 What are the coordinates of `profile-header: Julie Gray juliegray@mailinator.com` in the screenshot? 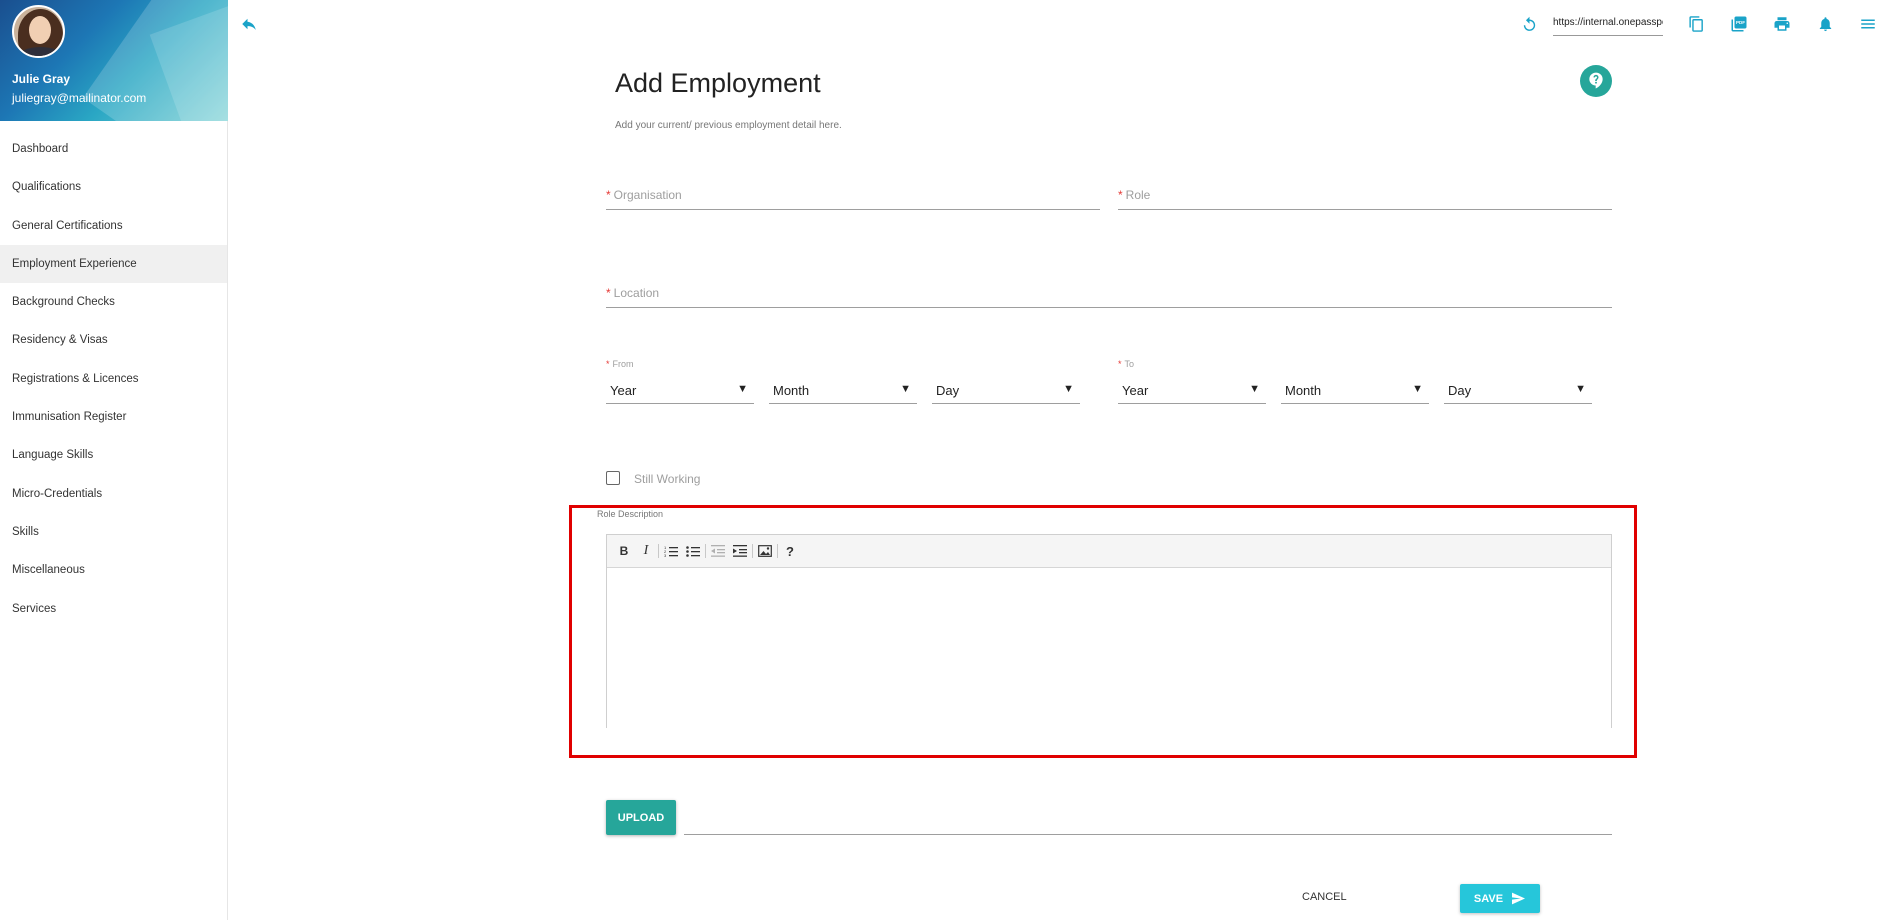 It's located at (114, 60).